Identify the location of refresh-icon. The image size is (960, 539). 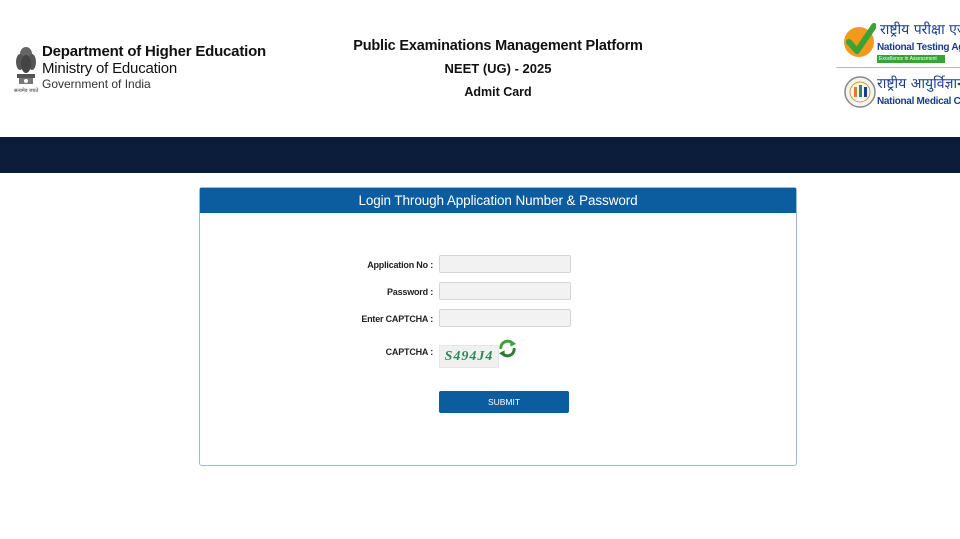
(507, 348).